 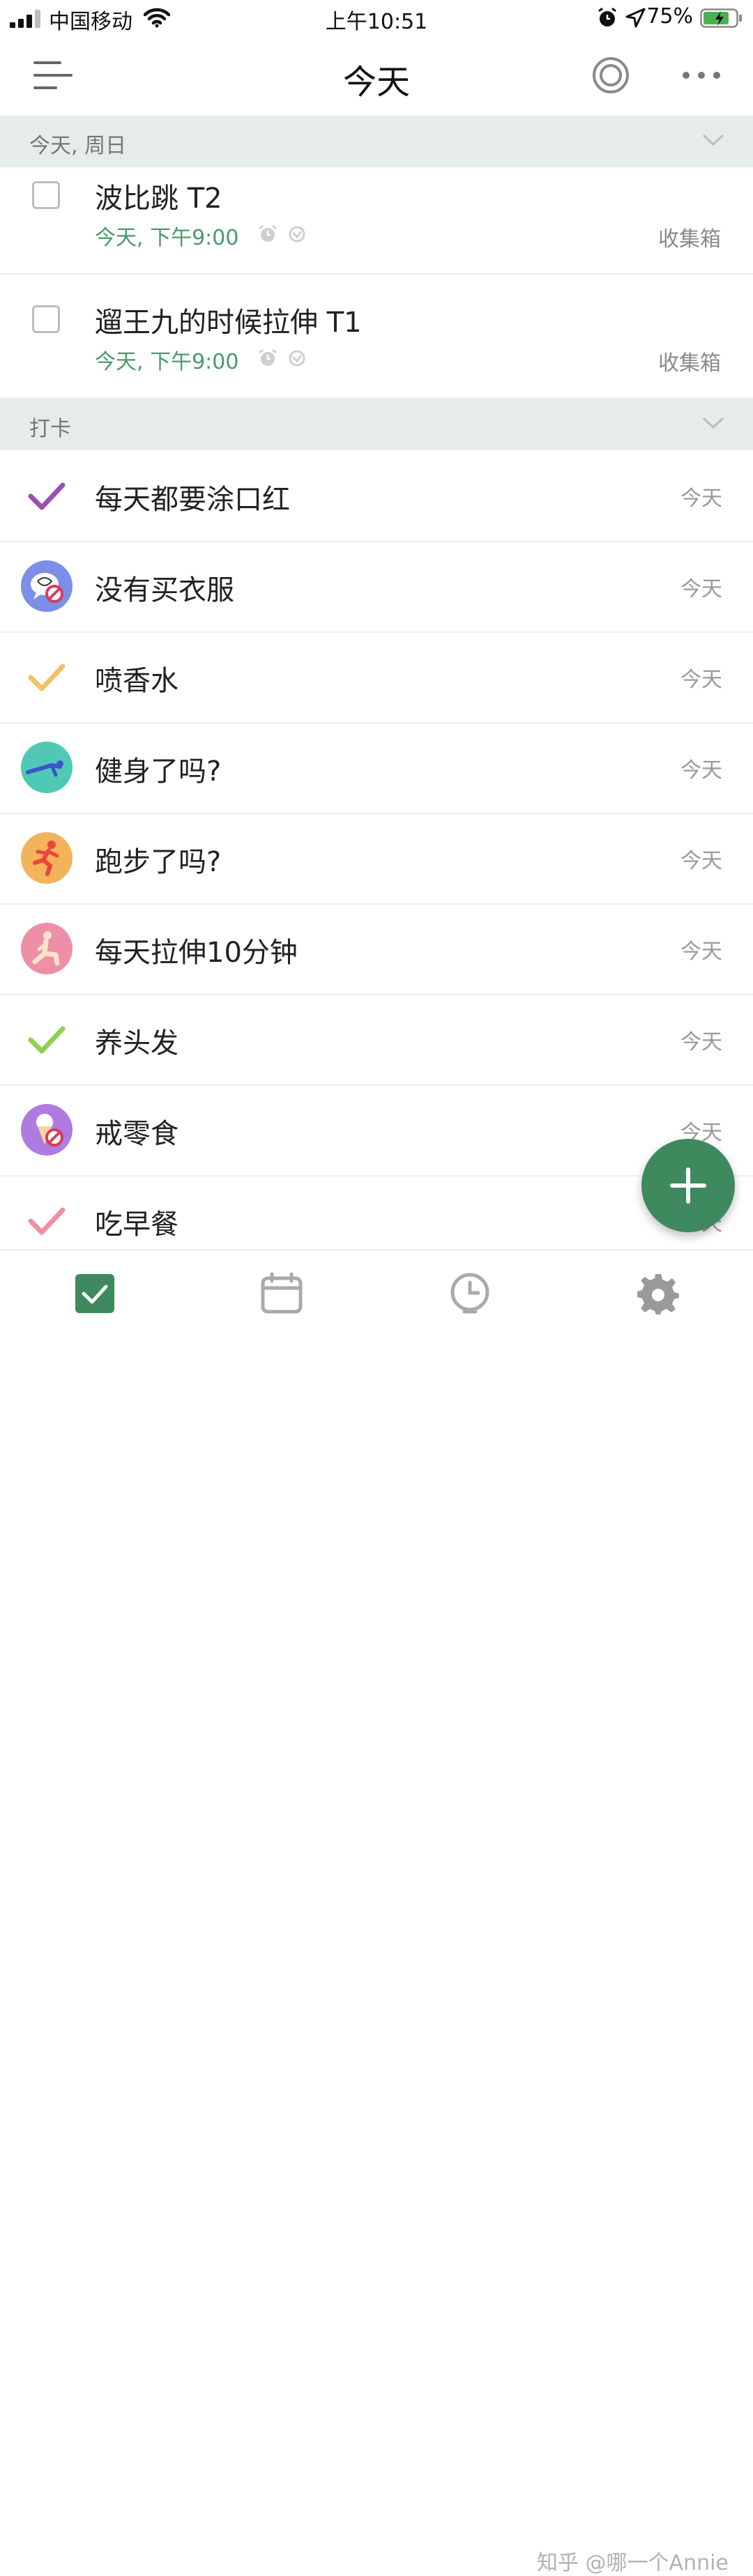 What do you see at coordinates (47, 1039) in the screenshot?
I see `green-check-icon` at bounding box center [47, 1039].